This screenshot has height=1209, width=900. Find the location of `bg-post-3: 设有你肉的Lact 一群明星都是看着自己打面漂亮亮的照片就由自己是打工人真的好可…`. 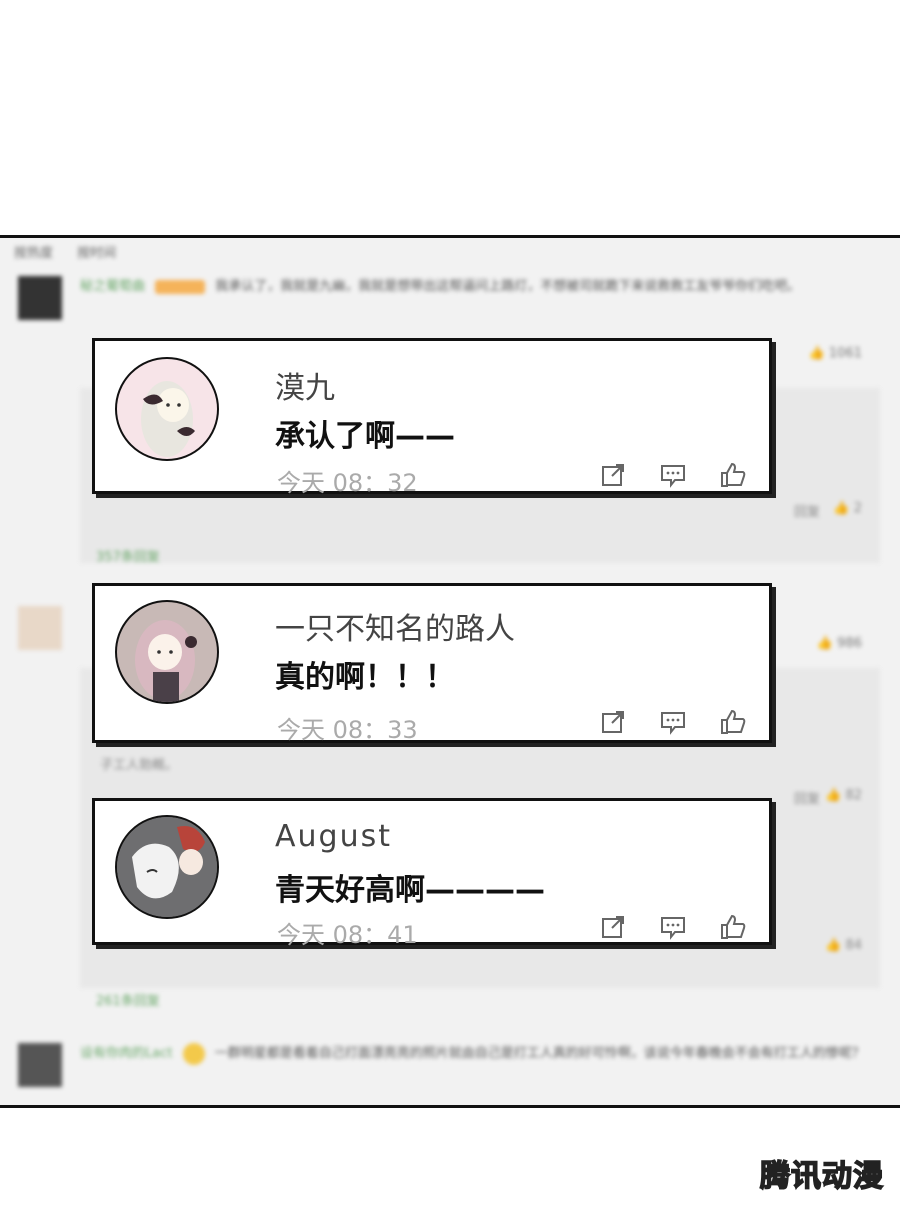

bg-post-3: 设有你肉的Lact 一群明星都是看着自己打面漂亮亮的照片就由自己是打工人真的好可… is located at coordinates (449, 1072).